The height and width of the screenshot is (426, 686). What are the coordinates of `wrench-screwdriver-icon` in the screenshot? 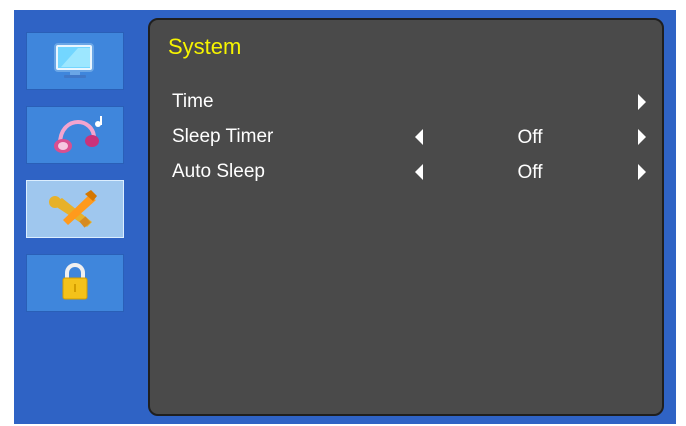 It's located at (75, 209).